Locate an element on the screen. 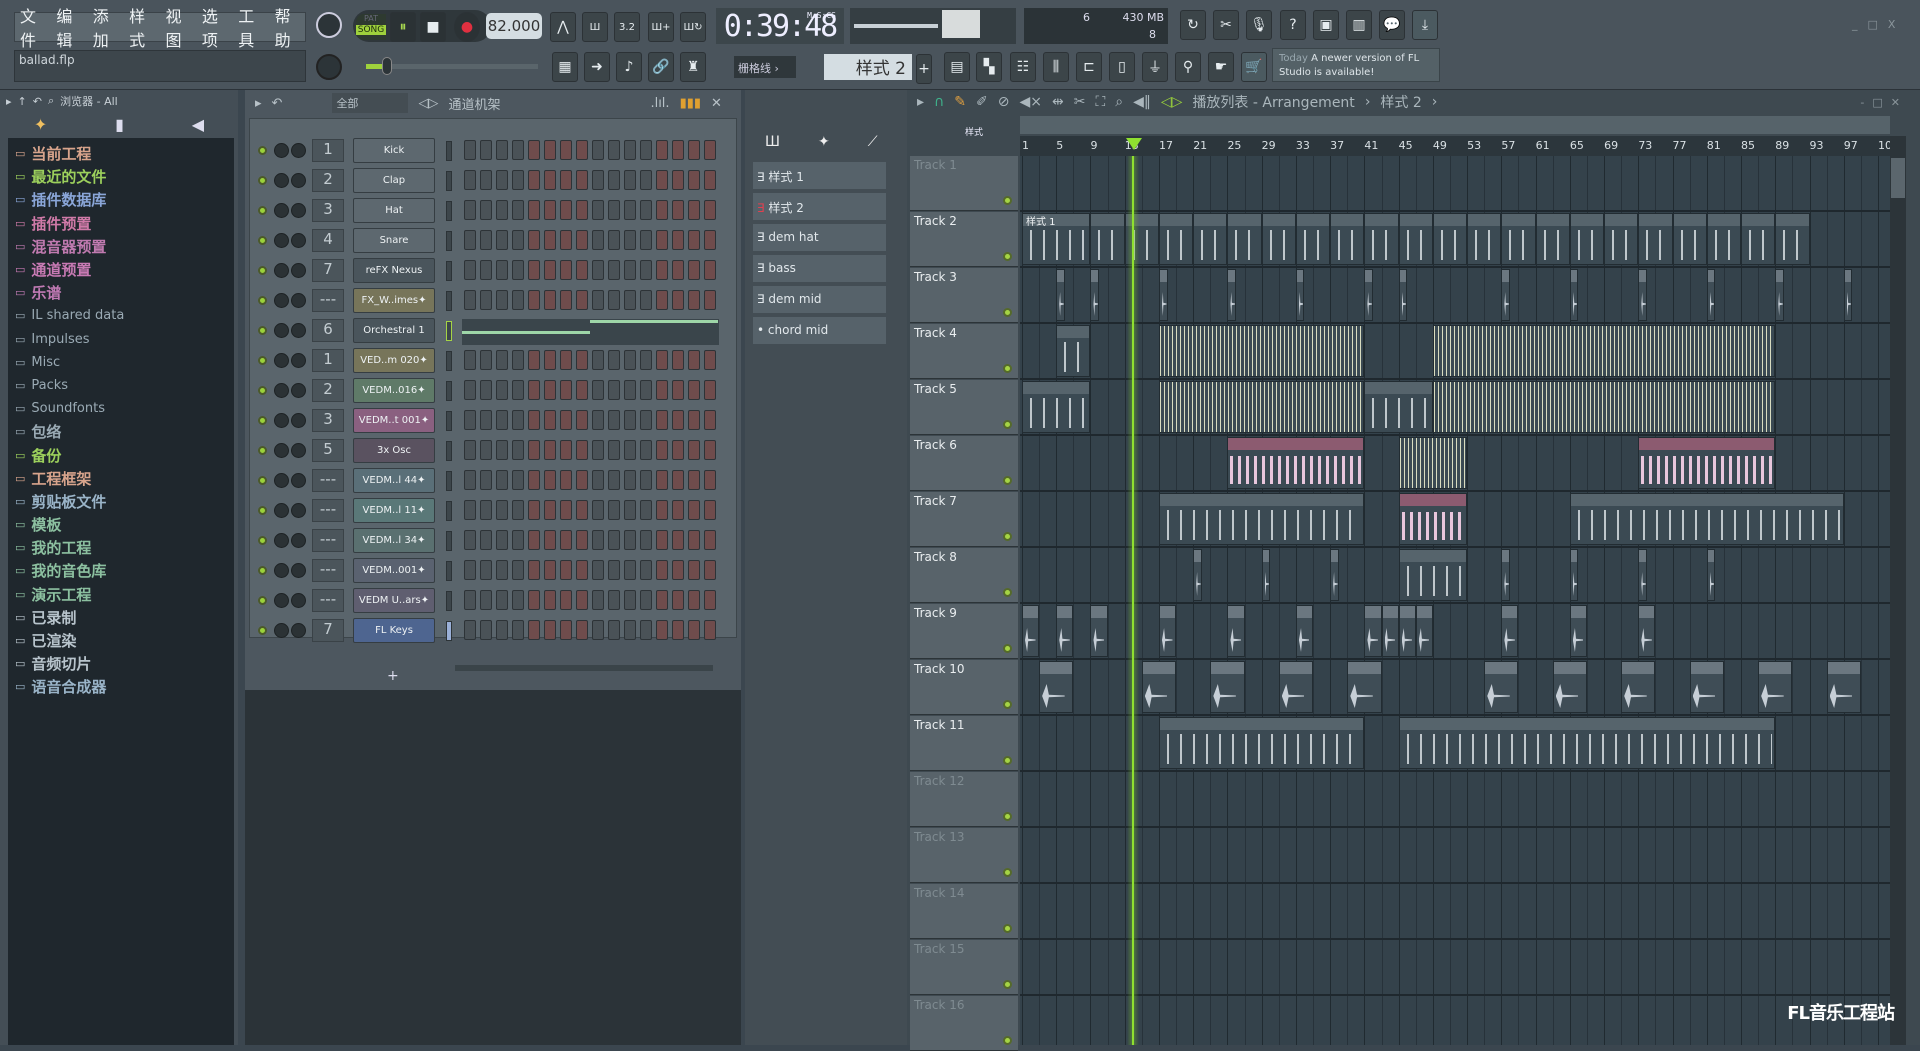  channel-rack-icon: ☷ is located at coordinates (1023, 67).